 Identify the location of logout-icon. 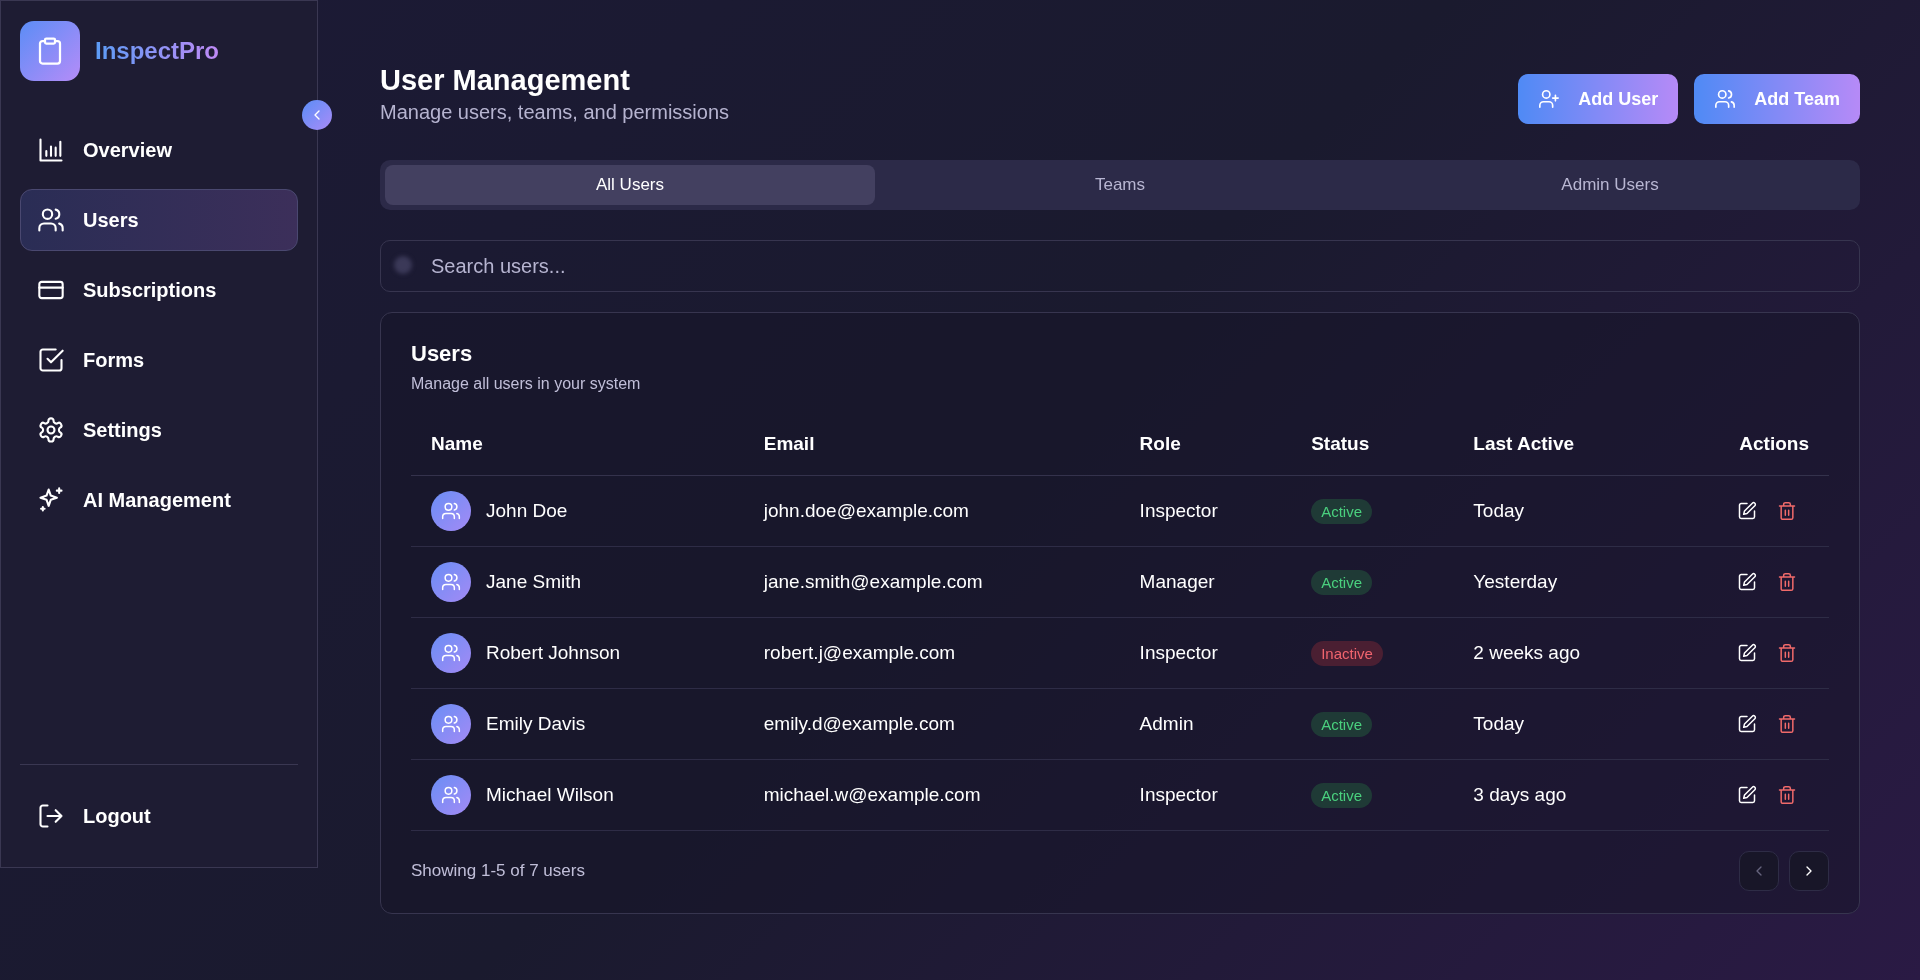
(51, 816).